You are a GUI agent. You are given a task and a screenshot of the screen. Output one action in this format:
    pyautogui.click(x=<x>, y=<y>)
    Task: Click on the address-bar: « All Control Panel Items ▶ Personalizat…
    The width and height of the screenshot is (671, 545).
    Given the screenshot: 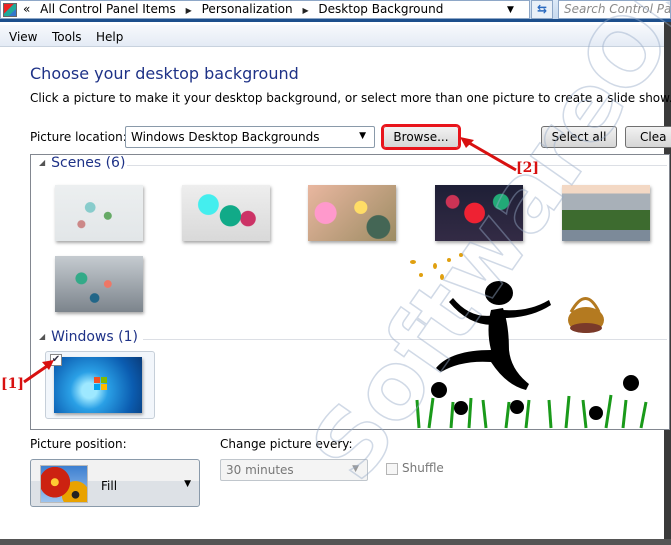 What is the action you would take?
    pyautogui.click(x=335, y=11)
    